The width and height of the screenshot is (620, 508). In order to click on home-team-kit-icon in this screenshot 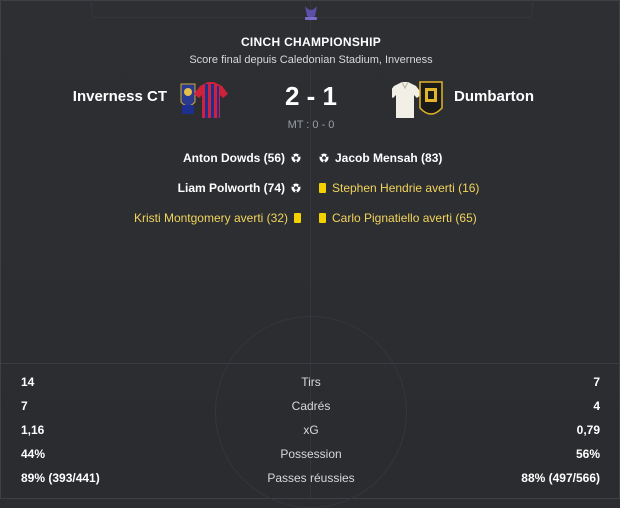, I will do `click(204, 100)`.